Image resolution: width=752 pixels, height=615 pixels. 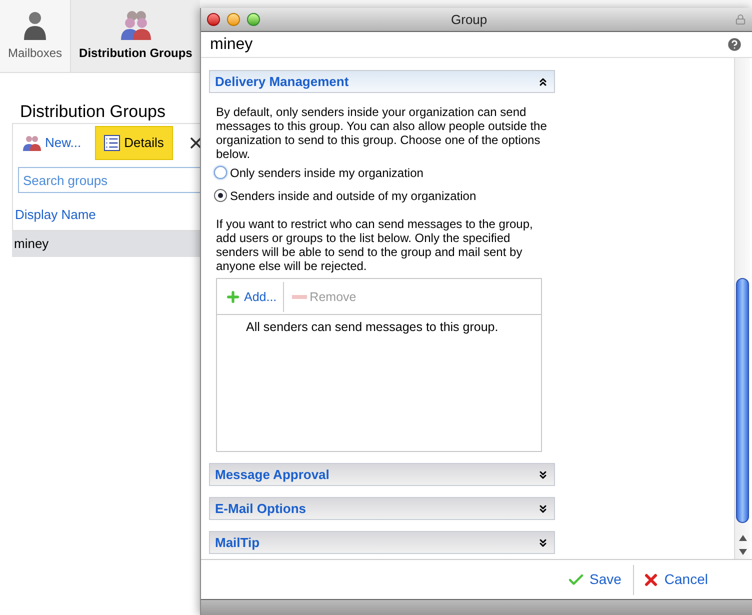 I want to click on scroll-up-icon, so click(x=742, y=538).